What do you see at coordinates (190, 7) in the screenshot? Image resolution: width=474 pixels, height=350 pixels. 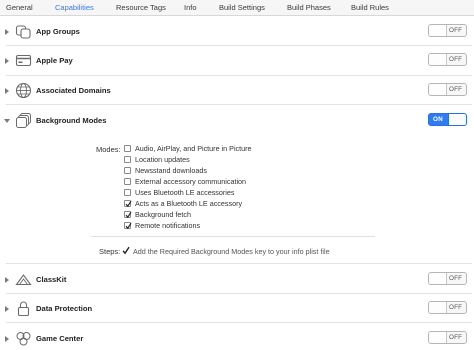 I see `tab-info: Info` at bounding box center [190, 7].